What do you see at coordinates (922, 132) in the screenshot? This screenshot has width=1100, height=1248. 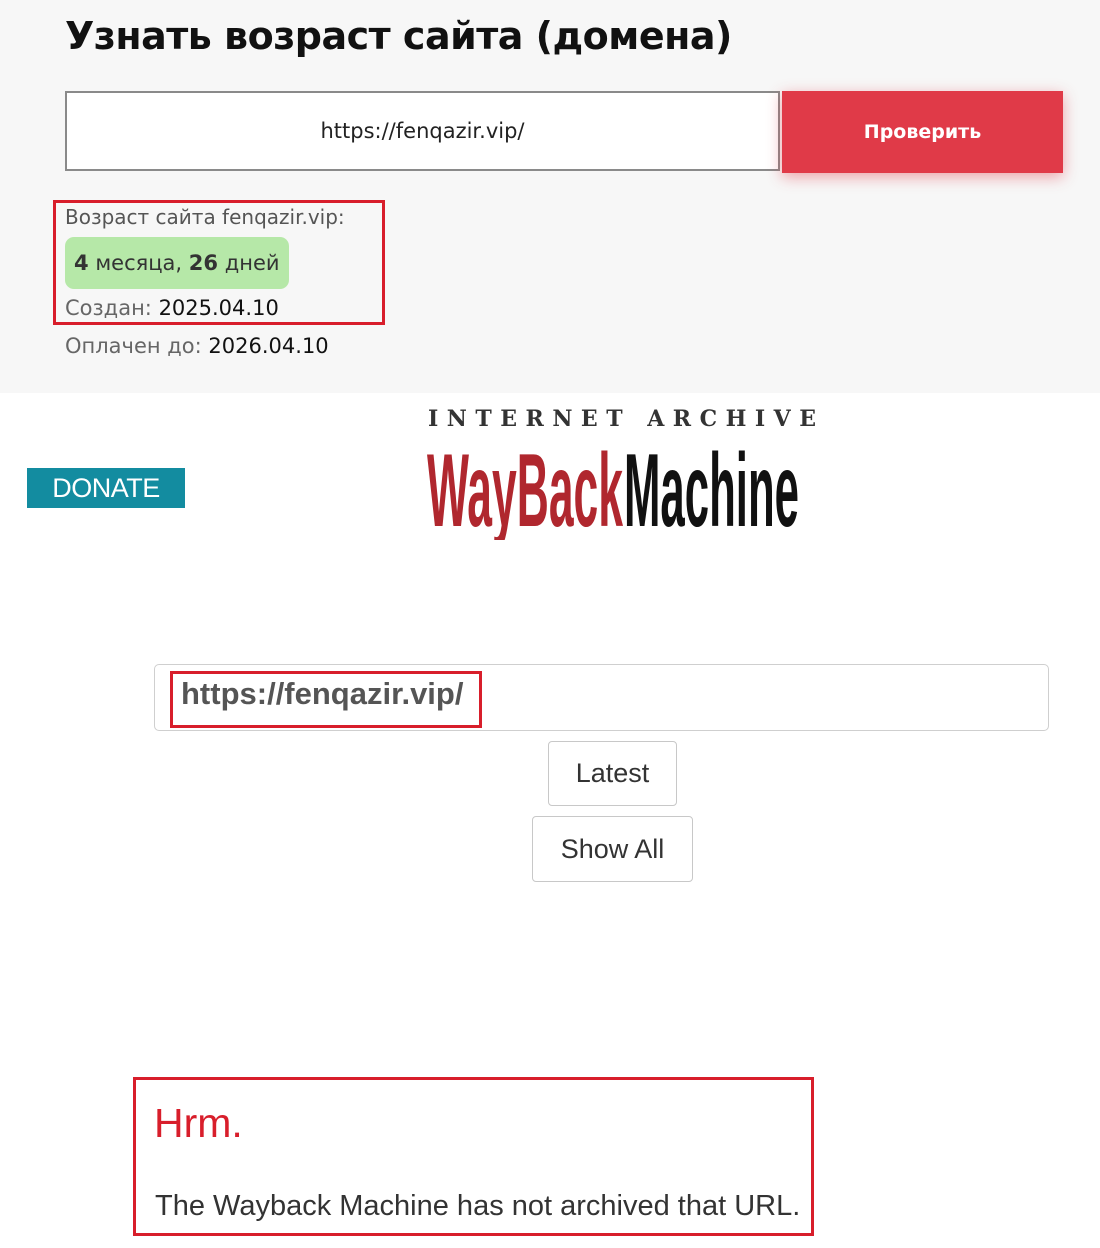 I see `check-button: Проверить` at bounding box center [922, 132].